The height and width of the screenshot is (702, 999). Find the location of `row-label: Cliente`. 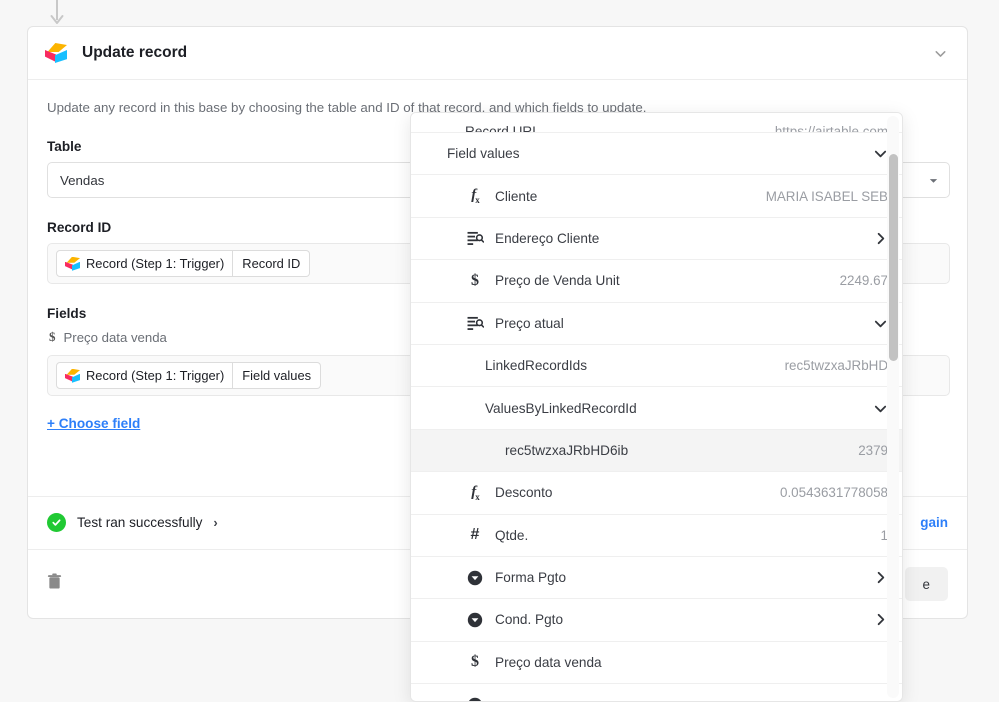

row-label: Cliente is located at coordinates (516, 196).